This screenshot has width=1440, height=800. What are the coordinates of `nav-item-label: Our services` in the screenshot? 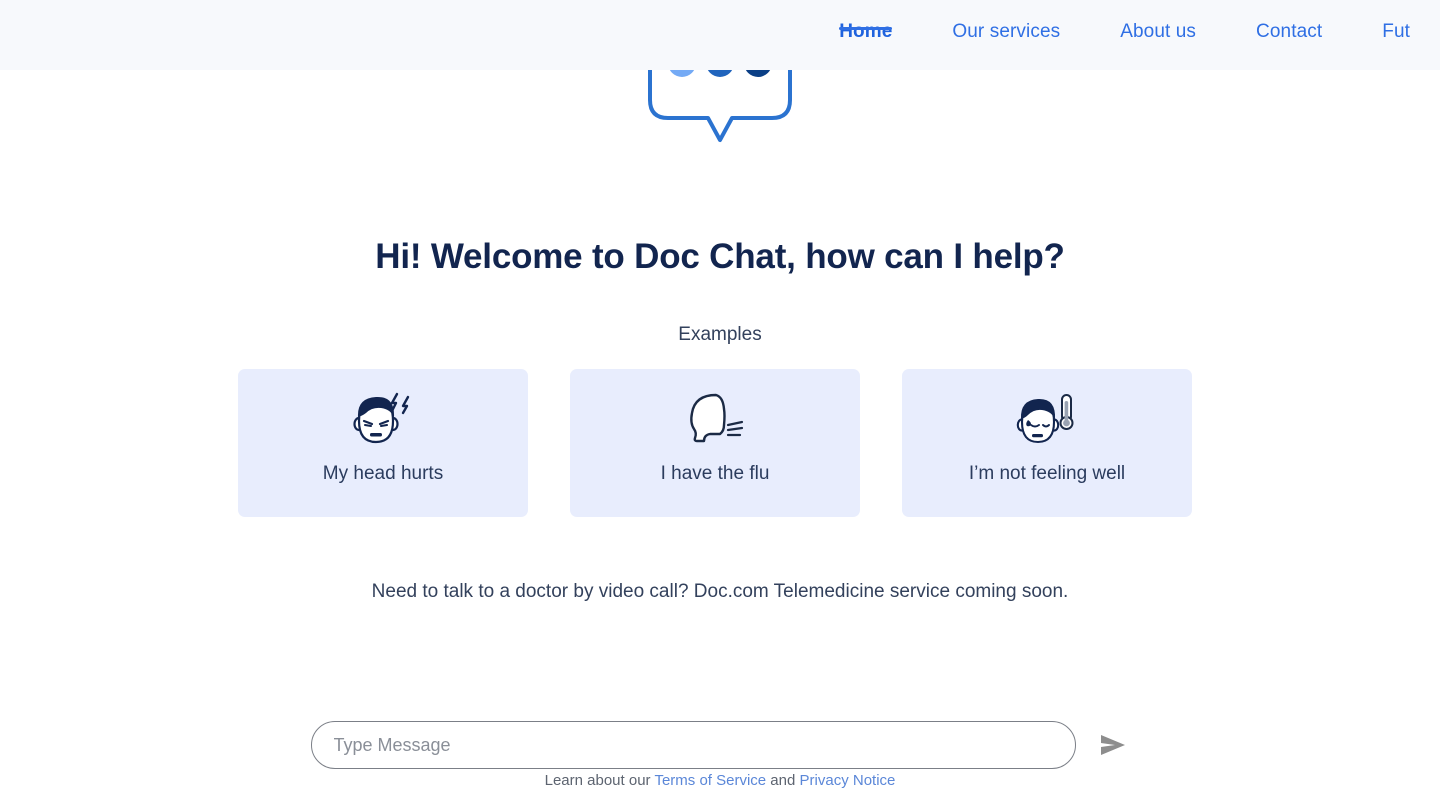 It's located at (1006, 31).